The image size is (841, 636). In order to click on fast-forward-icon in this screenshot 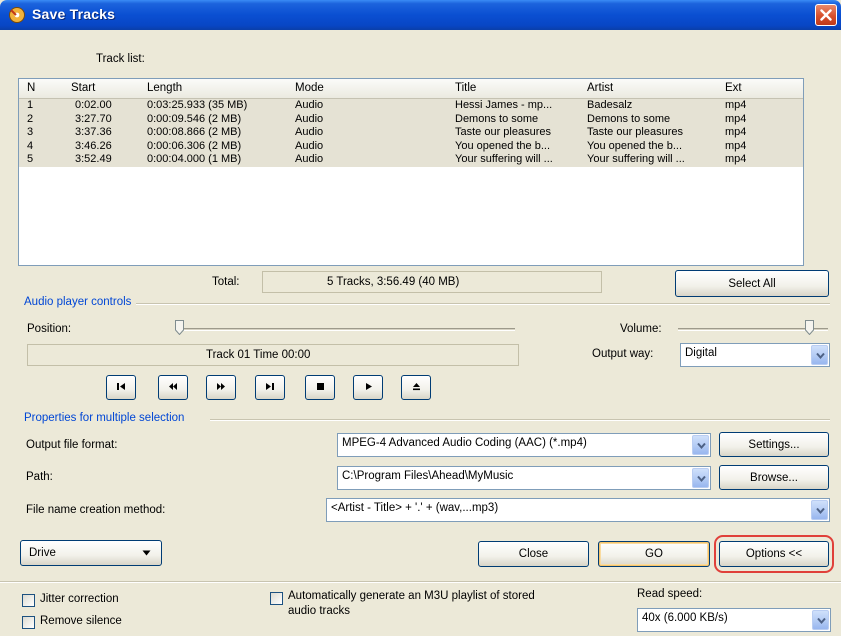, I will do `click(221, 386)`.